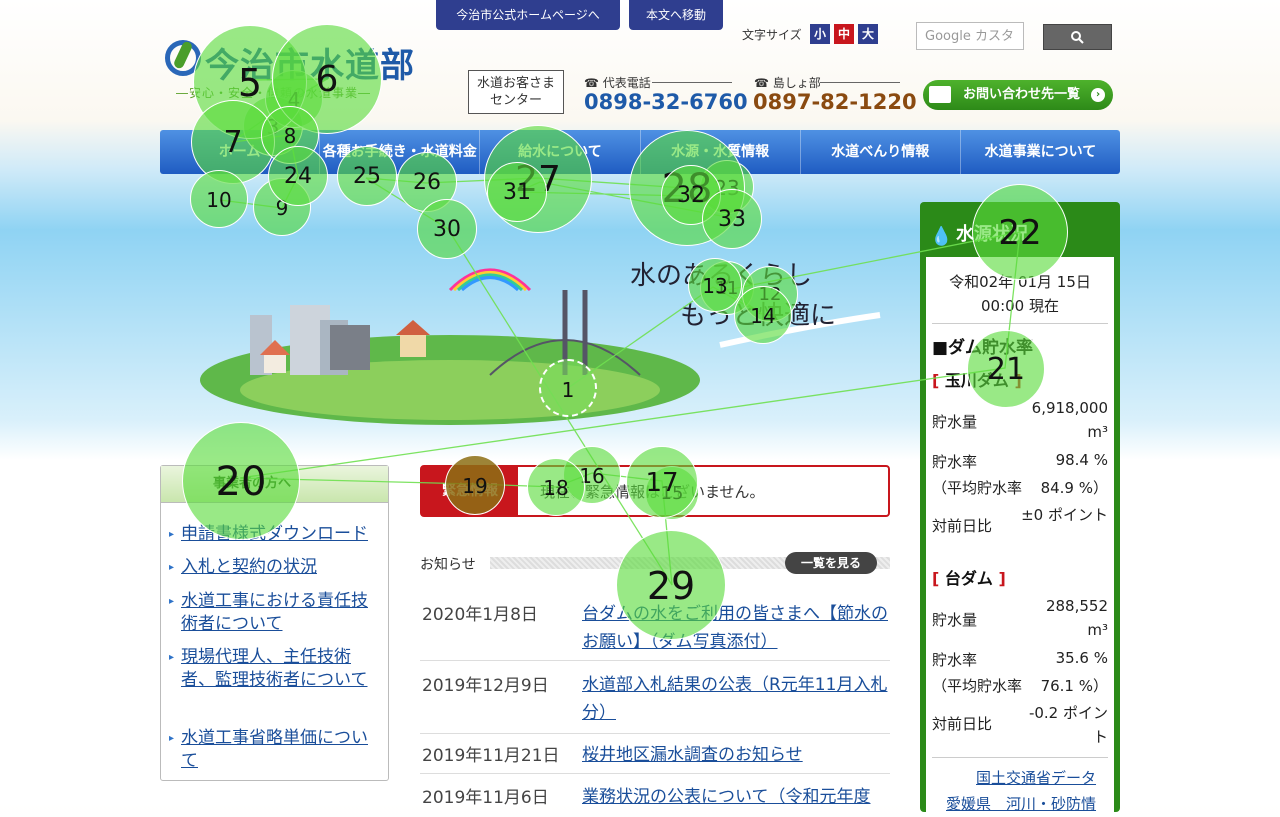  Describe the element at coordinates (274, 93) in the screenshot. I see `site-subtitle: ―安心・安全・信頼の水道事業―` at that location.